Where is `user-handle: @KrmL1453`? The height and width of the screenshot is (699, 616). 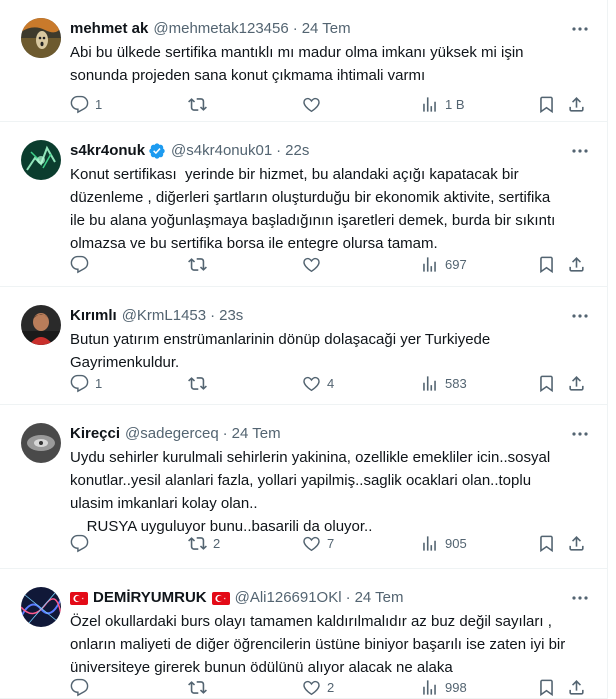 user-handle: @KrmL1453 is located at coordinates (164, 316).